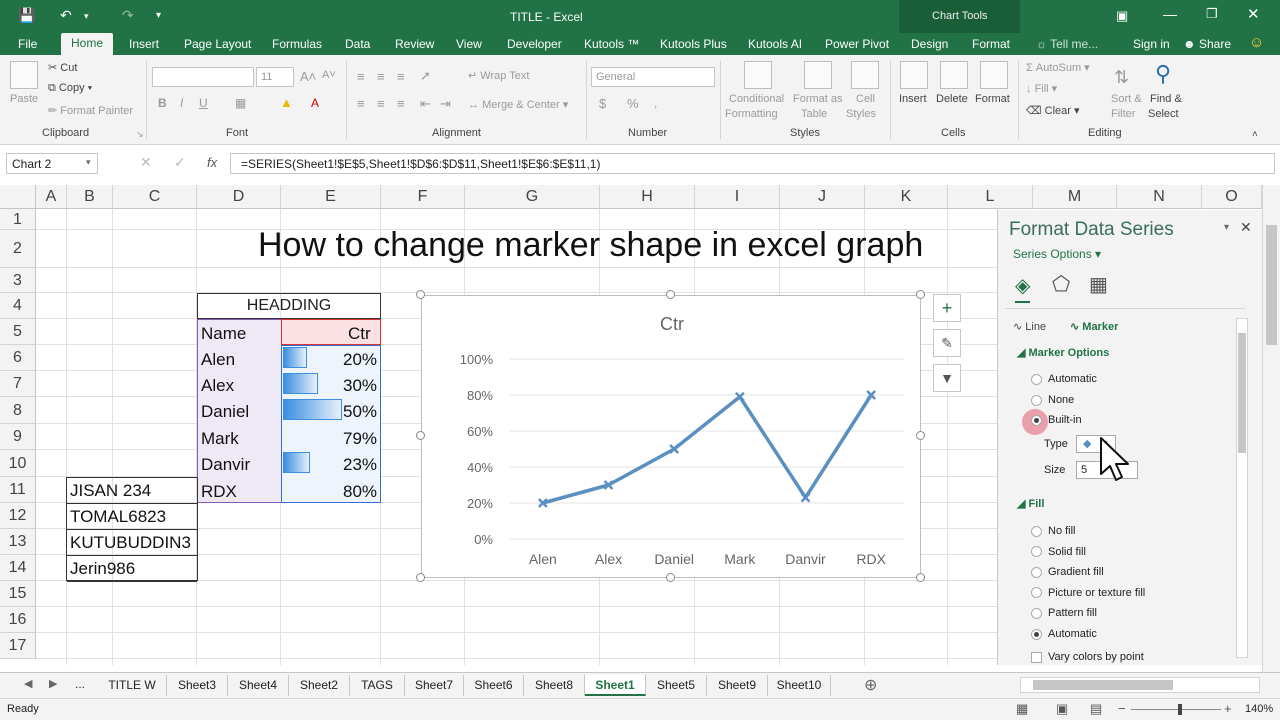 The height and width of the screenshot is (720, 1280). What do you see at coordinates (534, 44) in the screenshot?
I see `tab-developer: Developer` at bounding box center [534, 44].